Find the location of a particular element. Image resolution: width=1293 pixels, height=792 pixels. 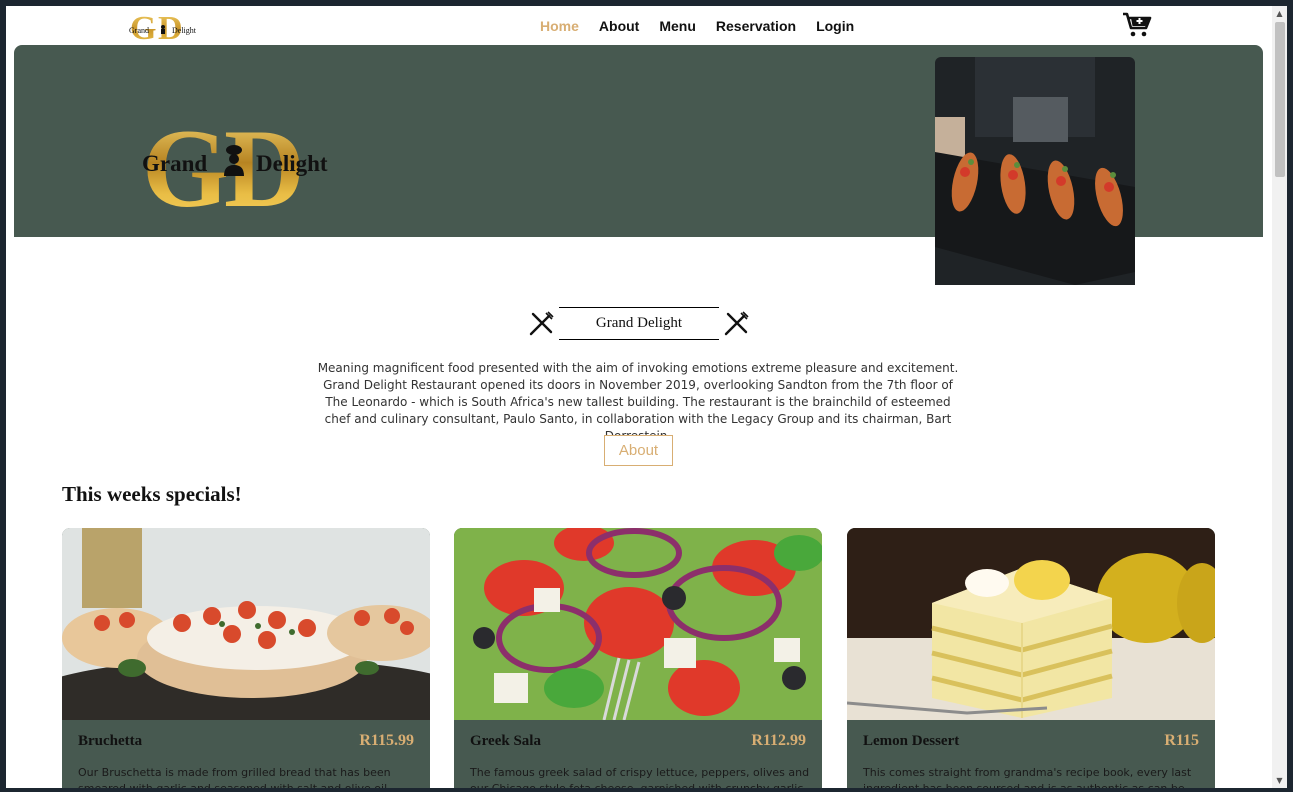

nav-link-reservation: Reservation is located at coordinates (756, 26).